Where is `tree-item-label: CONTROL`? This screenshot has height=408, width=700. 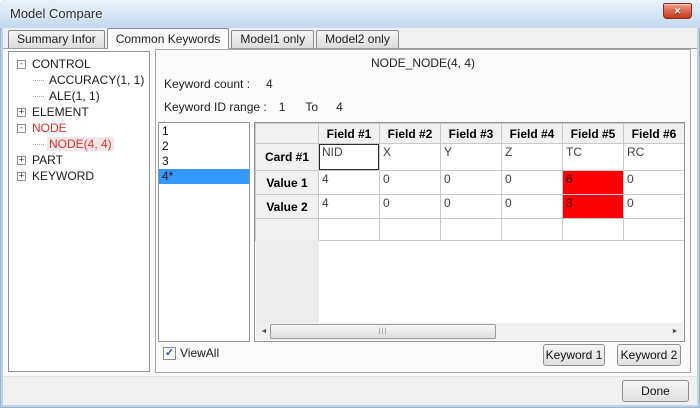
tree-item-label: CONTROL is located at coordinates (61, 64).